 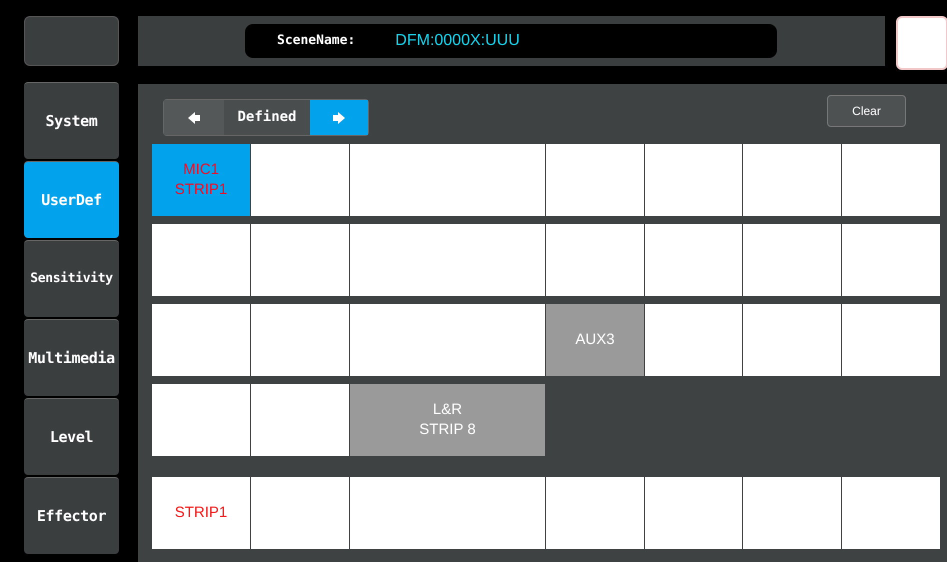 I want to click on sidebar-tab: System, so click(x=71, y=120).